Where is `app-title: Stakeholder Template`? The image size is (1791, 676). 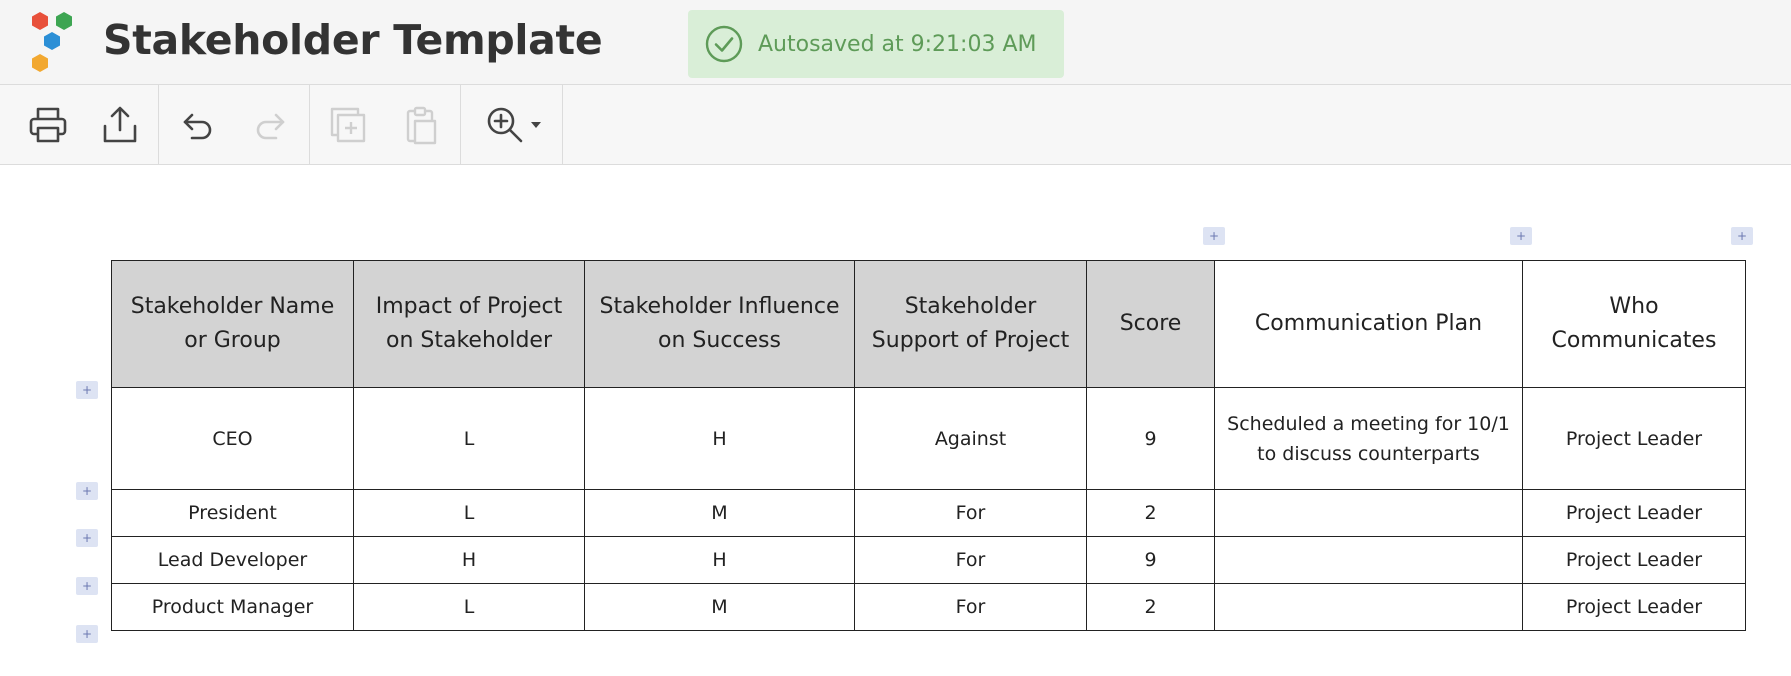 app-title: Stakeholder Template is located at coordinates (353, 40).